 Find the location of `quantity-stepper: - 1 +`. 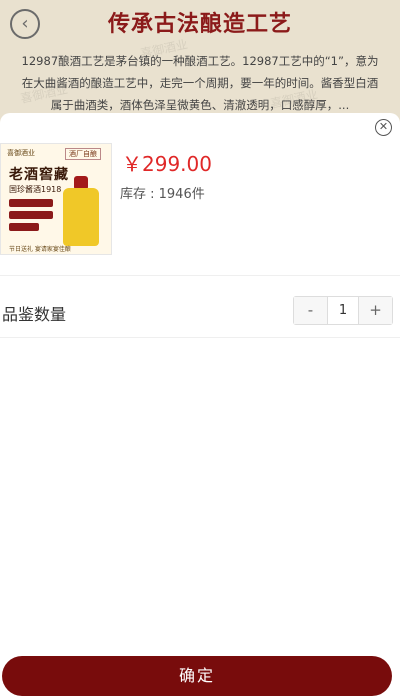

quantity-stepper: - 1 + is located at coordinates (343, 310).